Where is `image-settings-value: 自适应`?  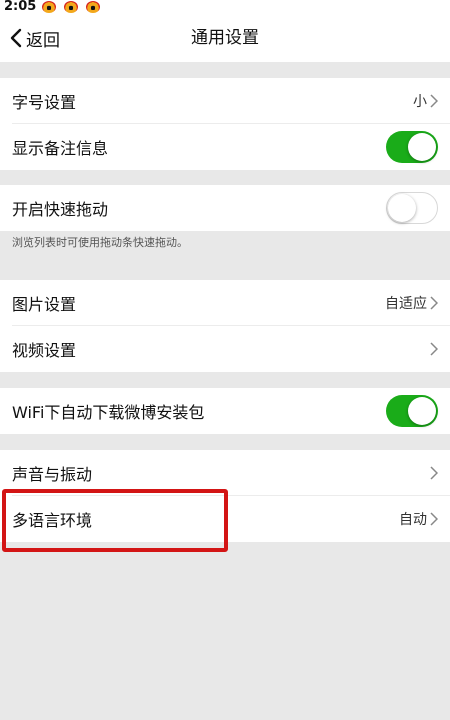 image-settings-value: 自适应 is located at coordinates (406, 304).